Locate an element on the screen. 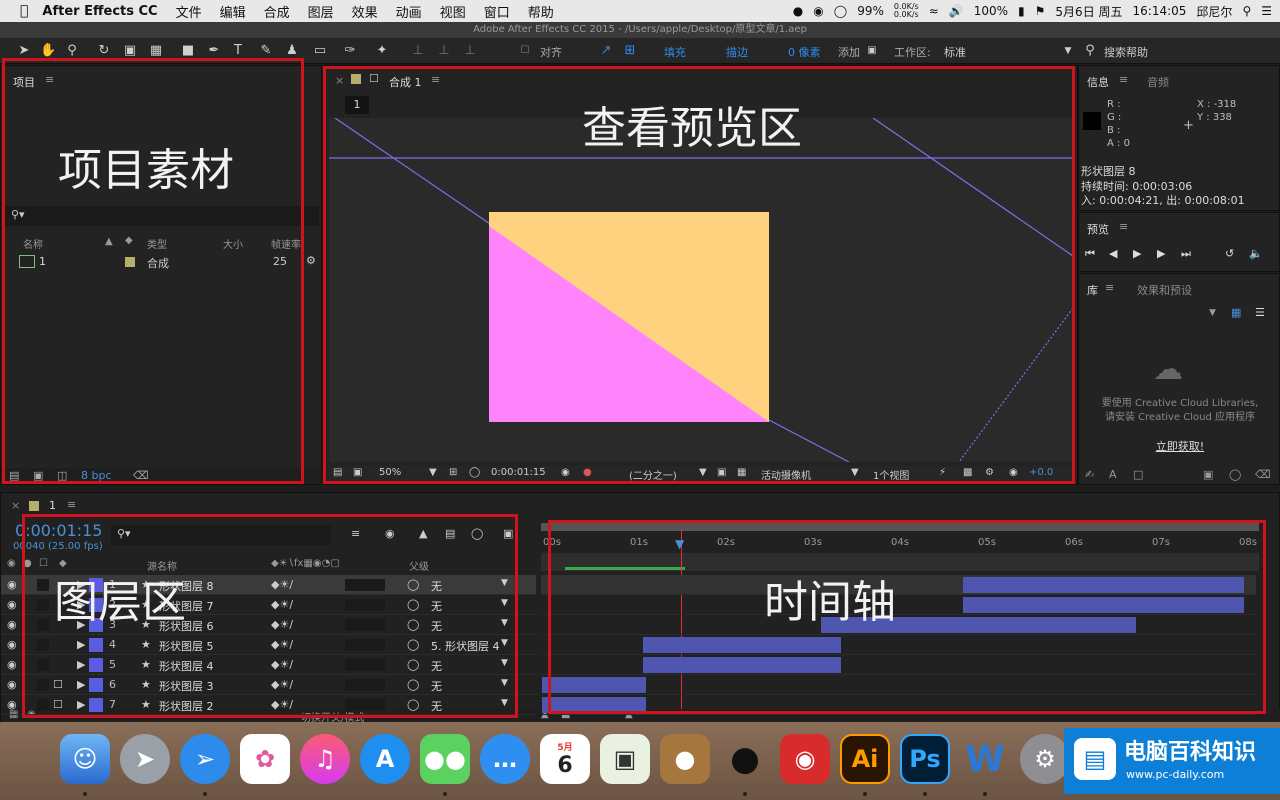 This screenshot has height=800, width=1280. stock-icon: ▣ is located at coordinates (1208, 474).